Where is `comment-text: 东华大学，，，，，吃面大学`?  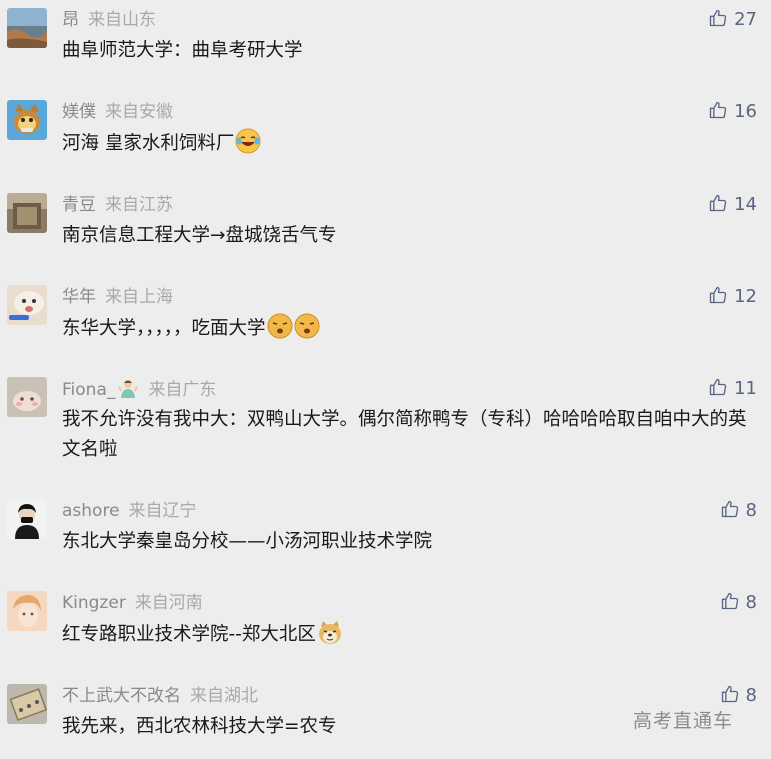 comment-text: 东华大学，，，，，吃面大学 is located at coordinates (407, 331).